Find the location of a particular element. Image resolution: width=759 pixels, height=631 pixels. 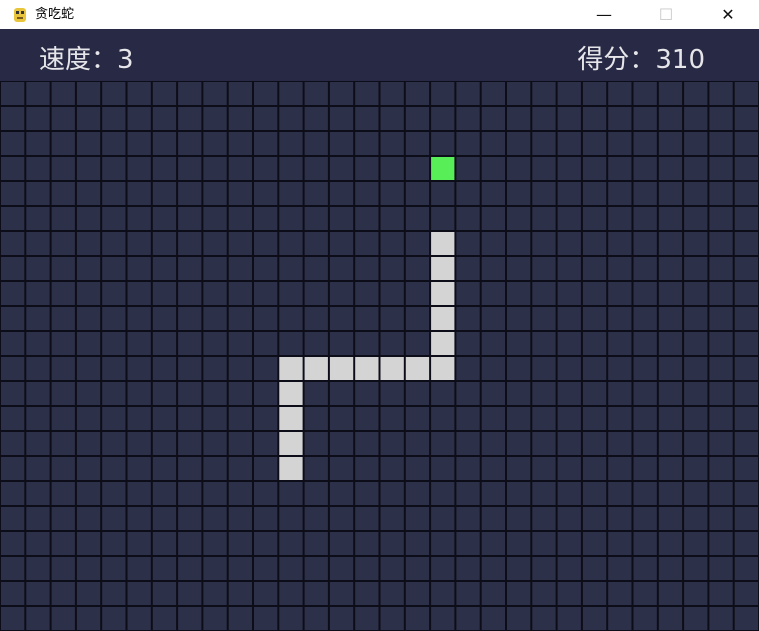

minimize-button: — is located at coordinates (604, 14).